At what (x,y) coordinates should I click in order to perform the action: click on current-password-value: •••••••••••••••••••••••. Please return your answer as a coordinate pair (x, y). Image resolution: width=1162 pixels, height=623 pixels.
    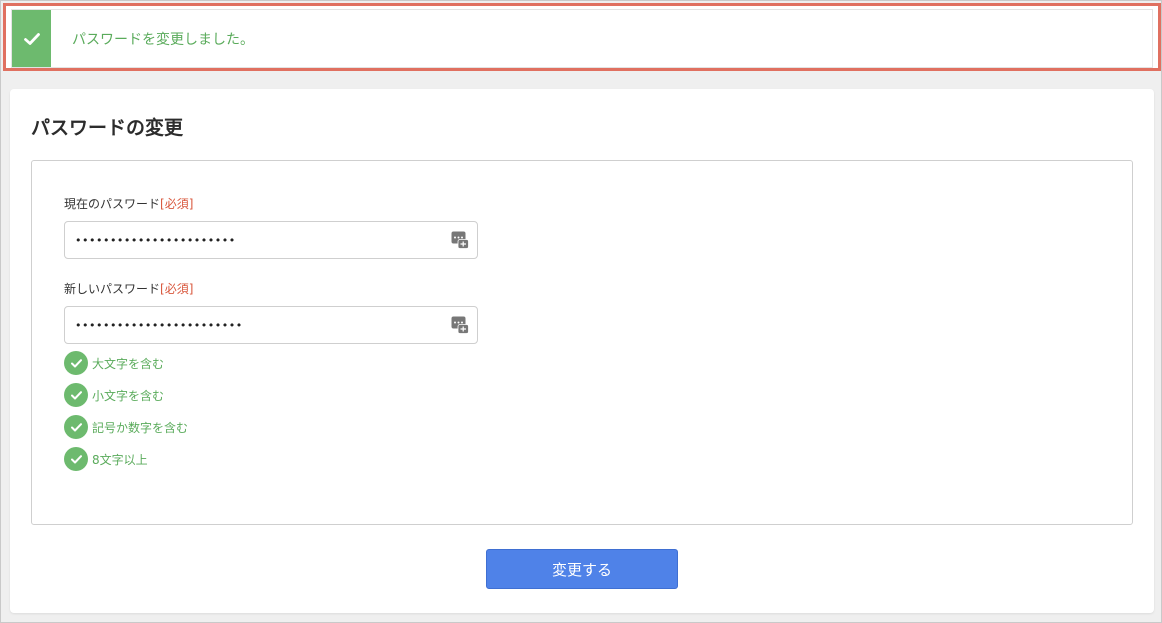
    Looking at the image, I should click on (155, 240).